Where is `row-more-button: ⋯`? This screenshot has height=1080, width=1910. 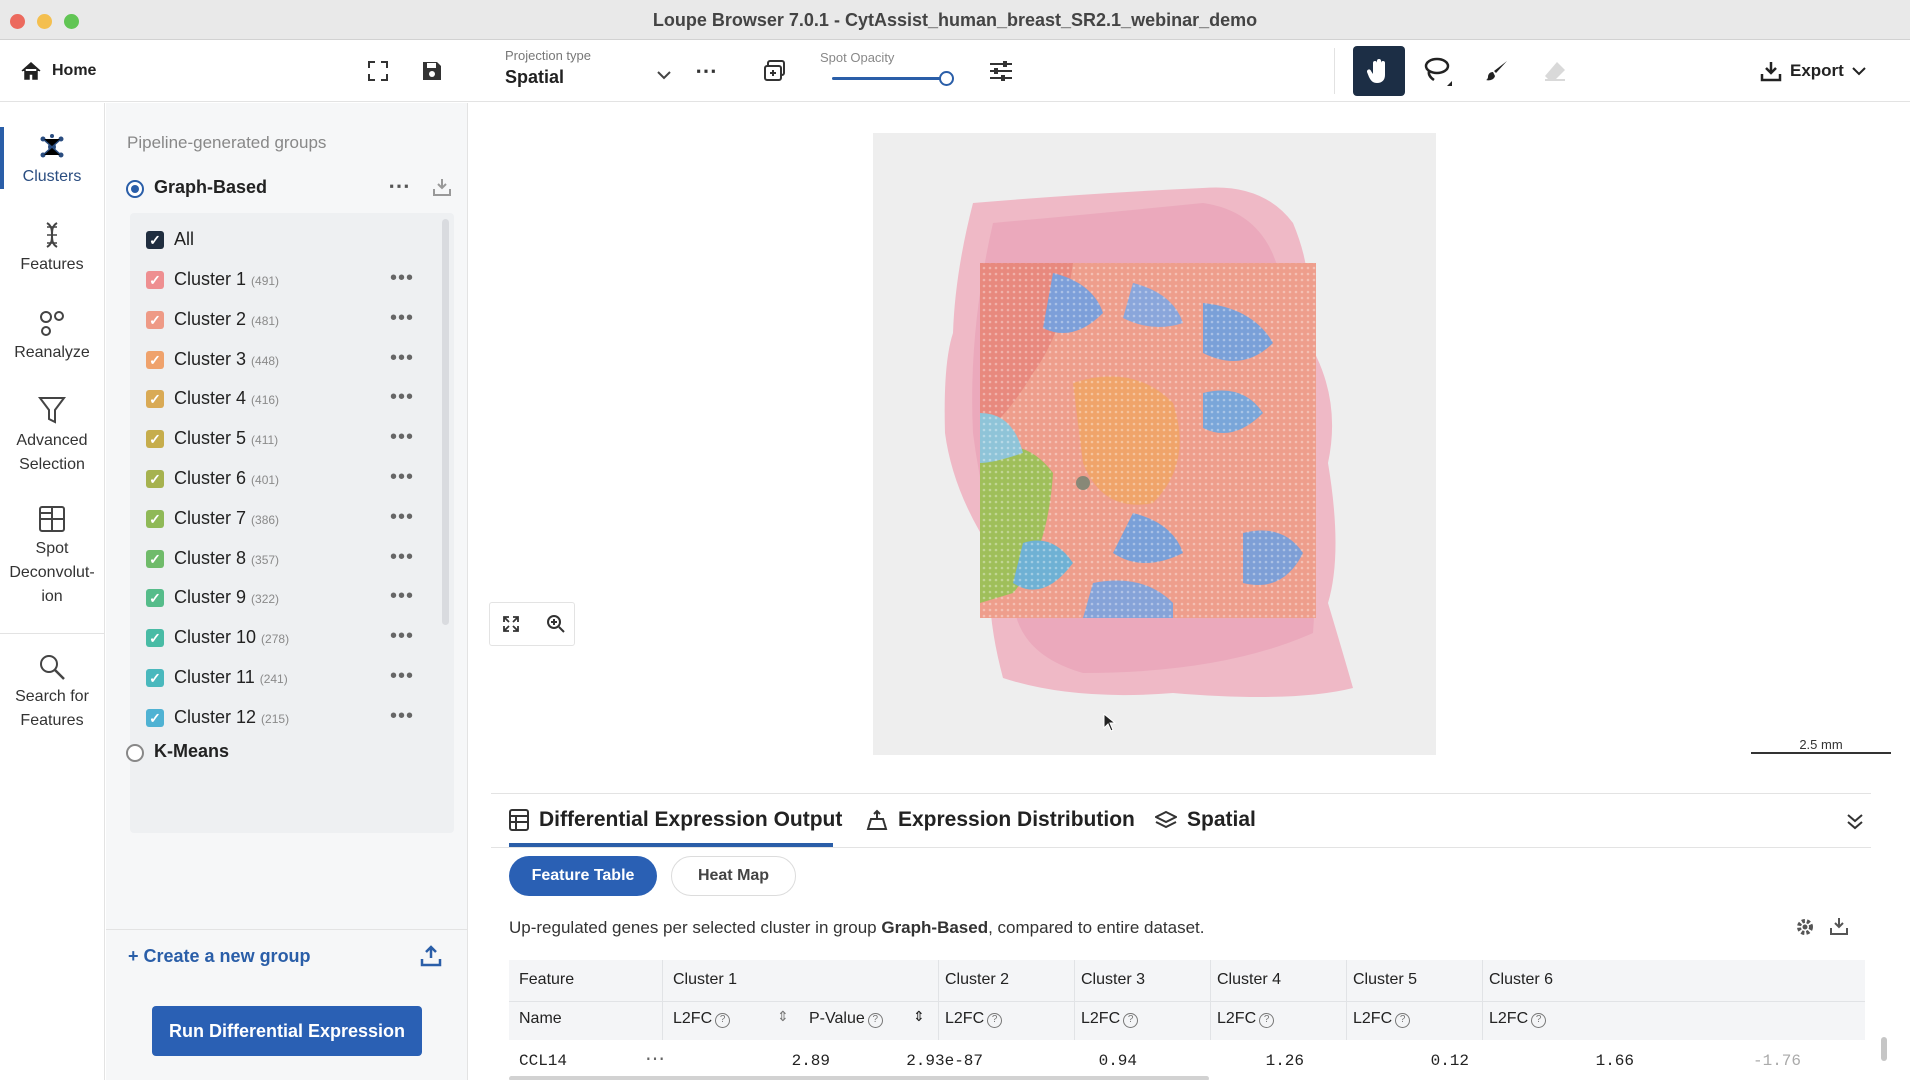
row-more-button: ⋯ is located at coordinates (655, 1058).